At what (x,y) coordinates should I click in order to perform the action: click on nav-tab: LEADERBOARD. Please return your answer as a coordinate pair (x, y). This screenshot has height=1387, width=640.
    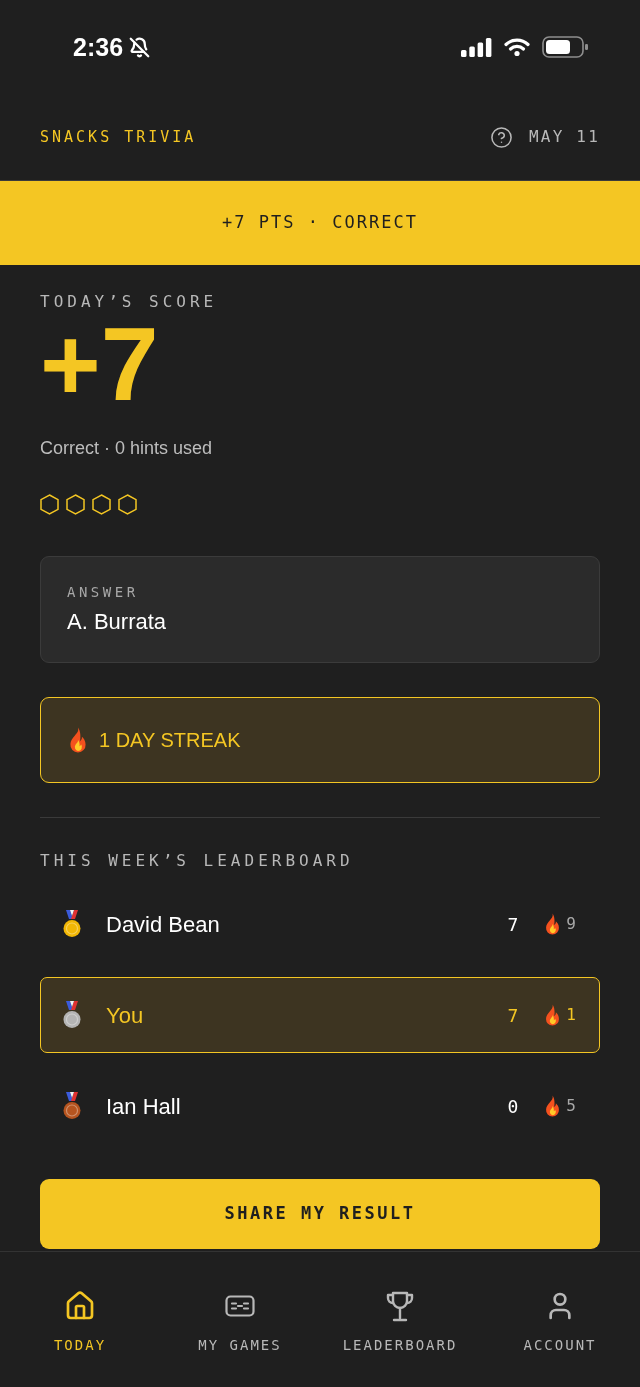
    Looking at the image, I should click on (400, 1319).